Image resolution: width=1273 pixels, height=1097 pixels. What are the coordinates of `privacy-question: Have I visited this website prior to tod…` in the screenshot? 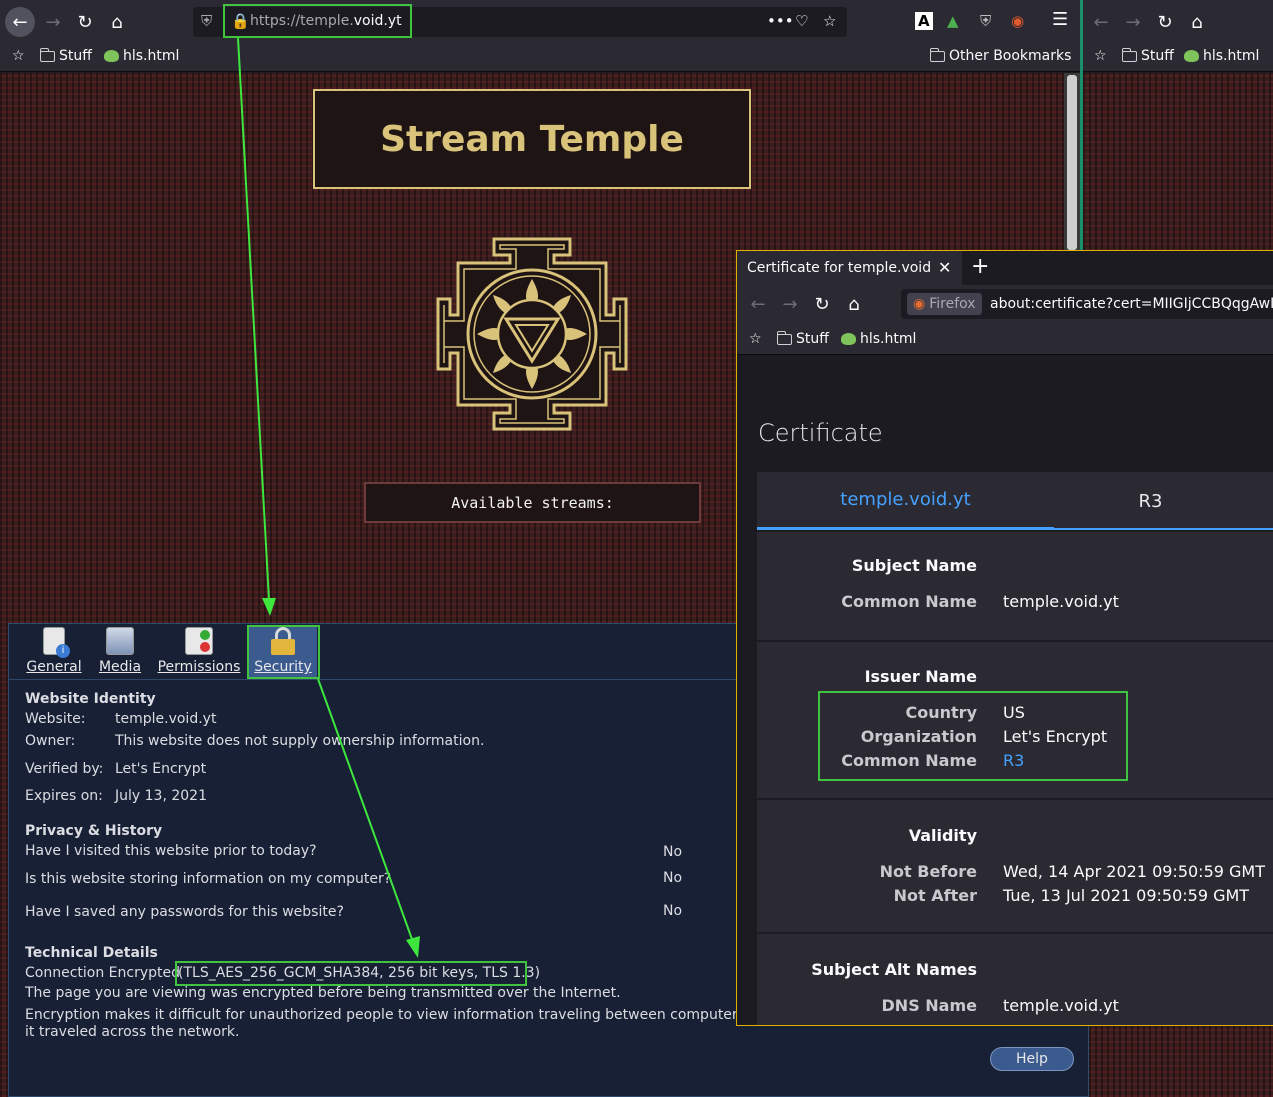 It's located at (171, 851).